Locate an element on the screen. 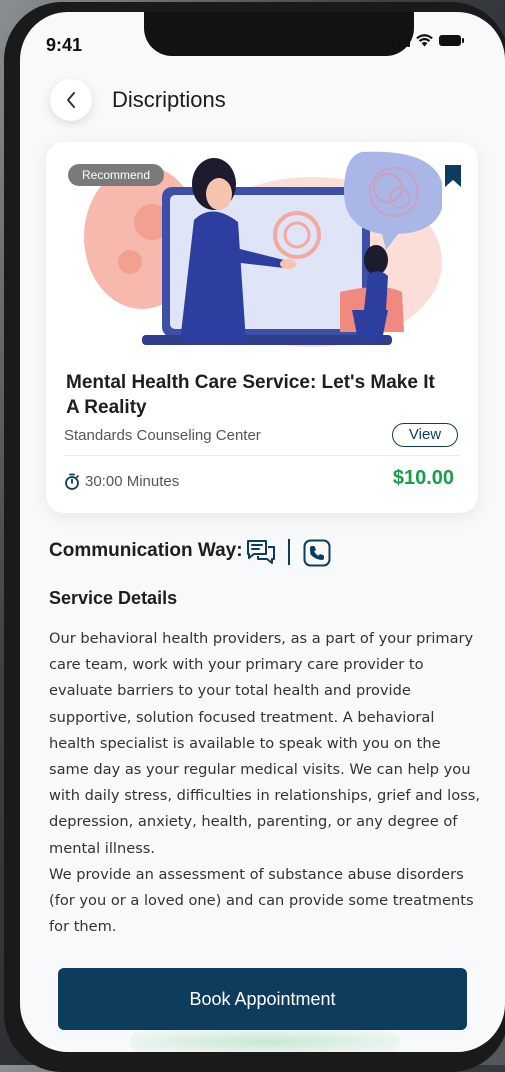 This screenshot has width=505, height=1072. book-appointment-button: Book Appointment is located at coordinates (262, 999).